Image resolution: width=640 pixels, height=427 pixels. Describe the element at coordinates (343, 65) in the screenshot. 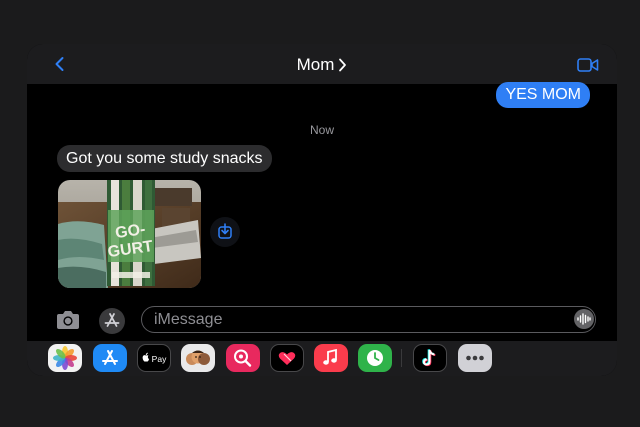

I see `chevron-right-icon` at that location.